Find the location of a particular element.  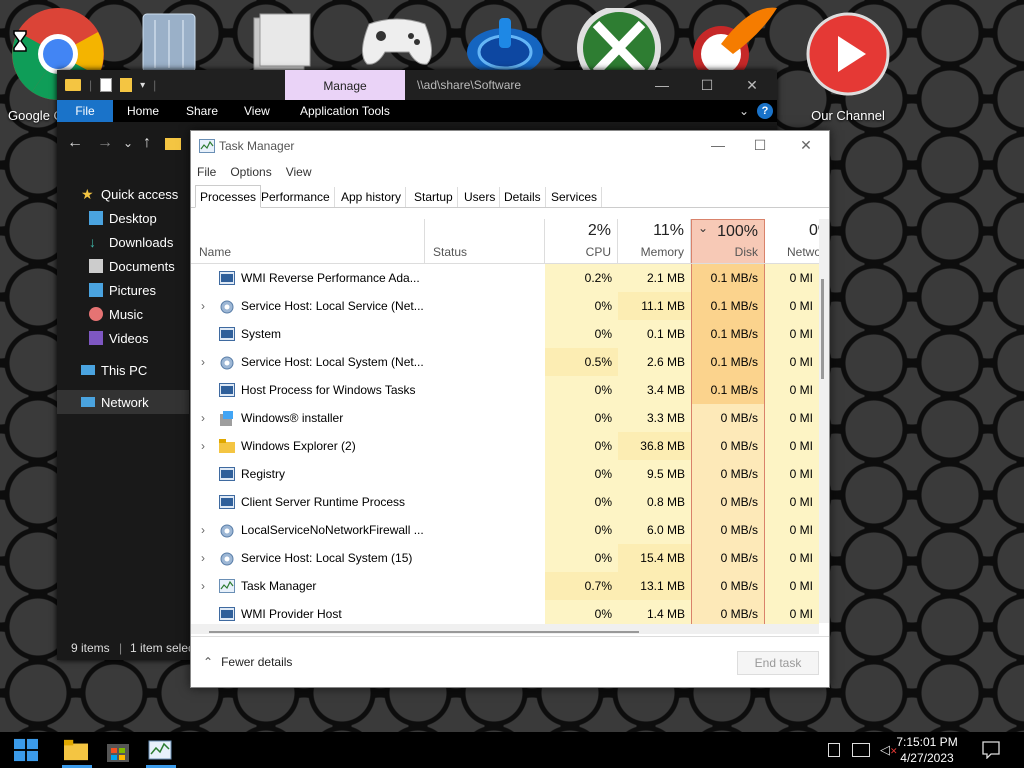

menu-file: File is located at coordinates (206, 172).